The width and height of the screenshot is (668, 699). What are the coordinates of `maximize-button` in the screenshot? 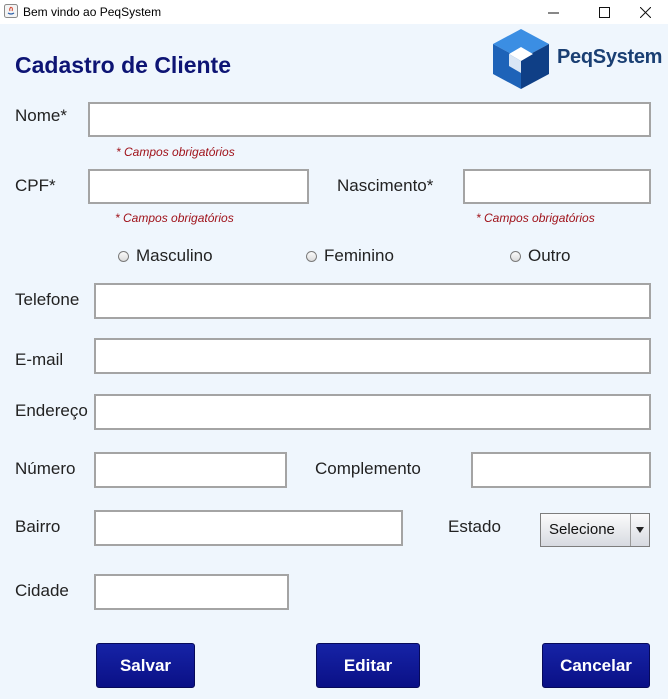 It's located at (604, 12).